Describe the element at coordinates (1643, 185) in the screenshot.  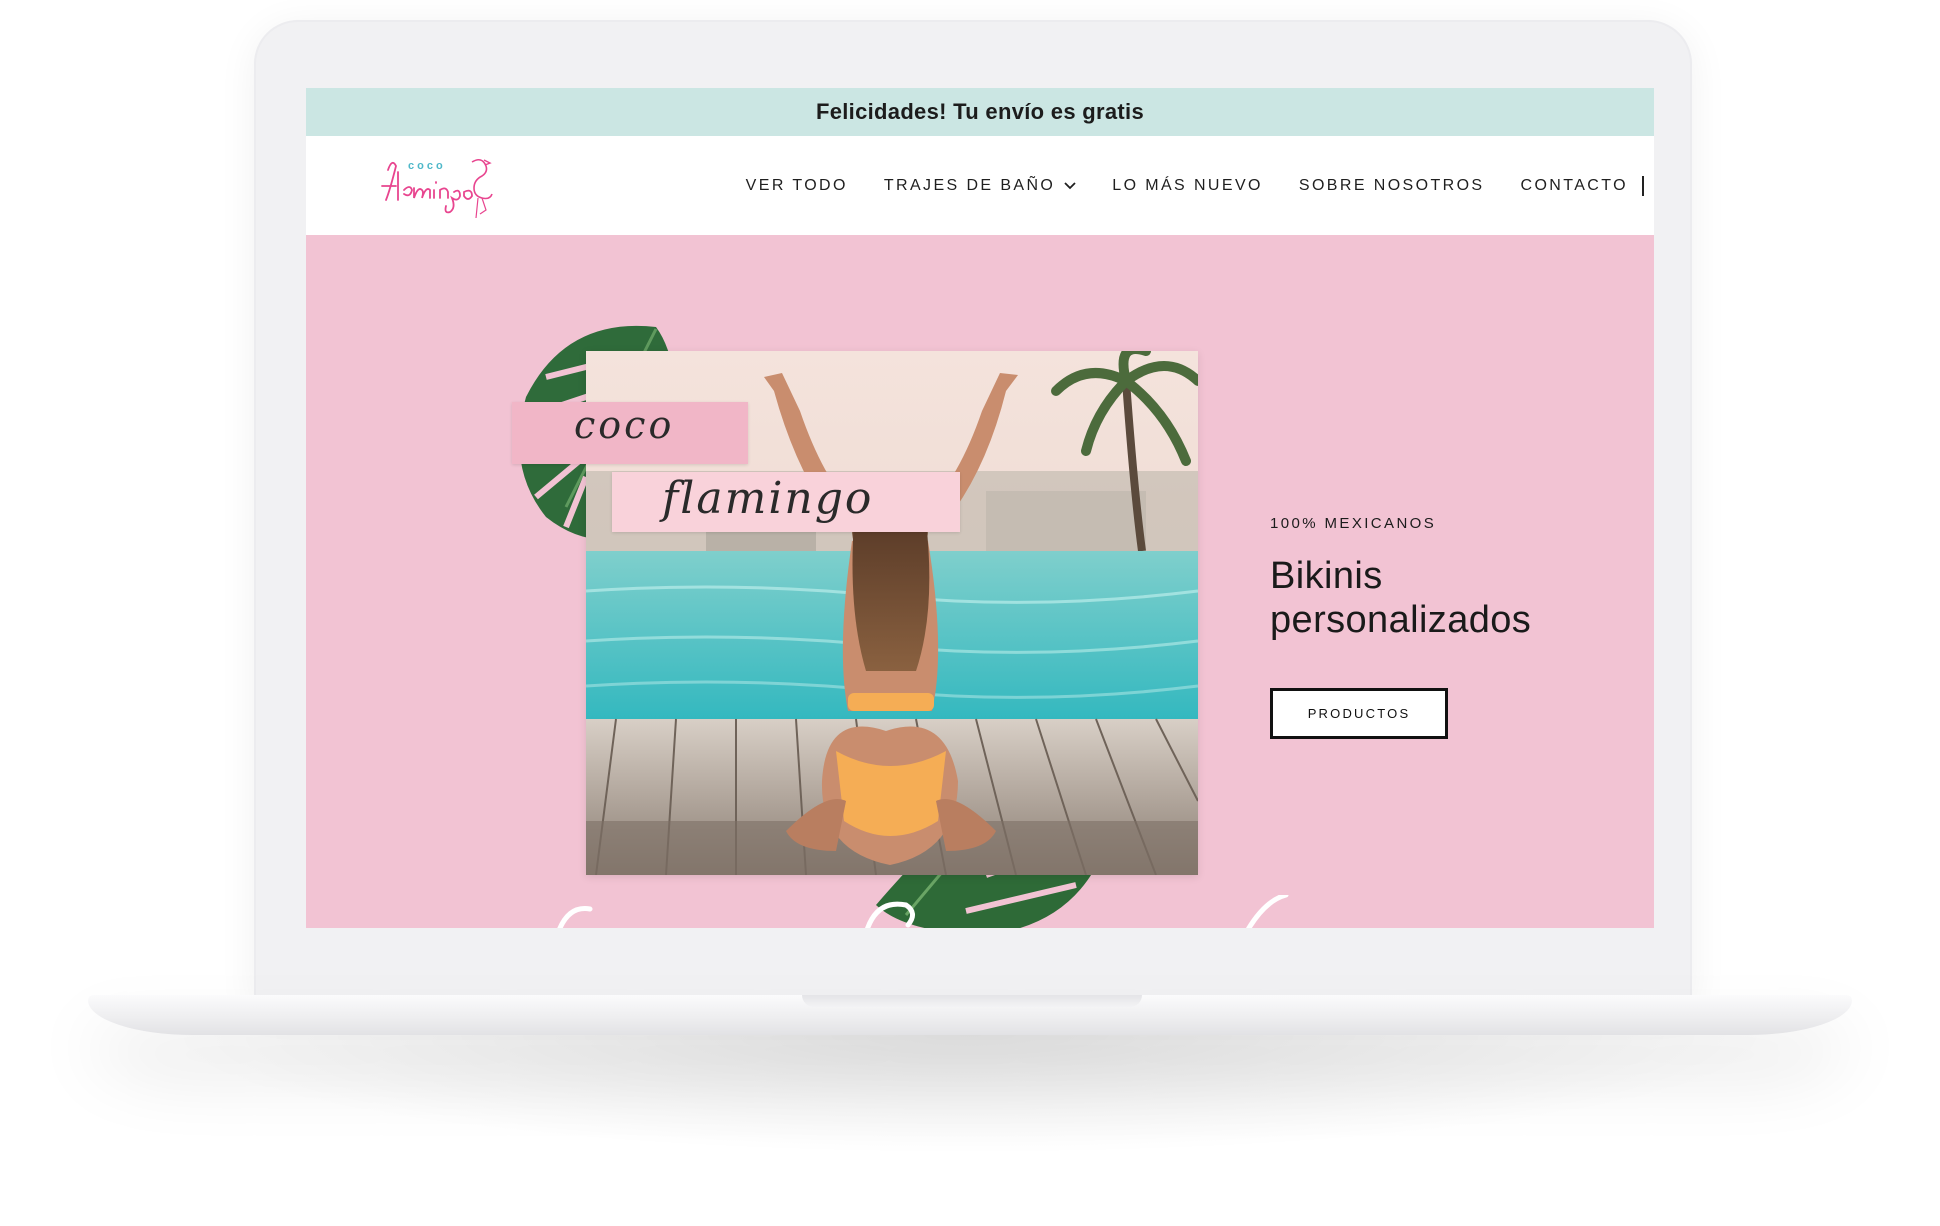
I see `nav-overflow-marker` at that location.